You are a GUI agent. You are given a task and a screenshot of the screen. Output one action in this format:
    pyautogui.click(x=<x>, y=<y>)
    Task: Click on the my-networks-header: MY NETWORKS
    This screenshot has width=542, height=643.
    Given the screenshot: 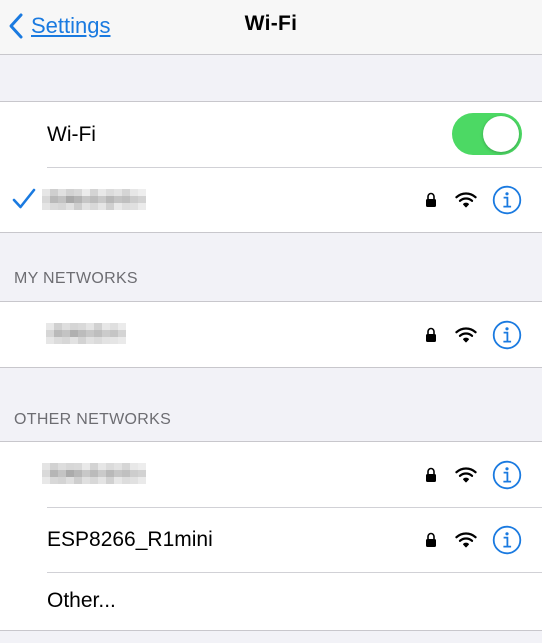 What is the action you would take?
    pyautogui.click(x=76, y=278)
    